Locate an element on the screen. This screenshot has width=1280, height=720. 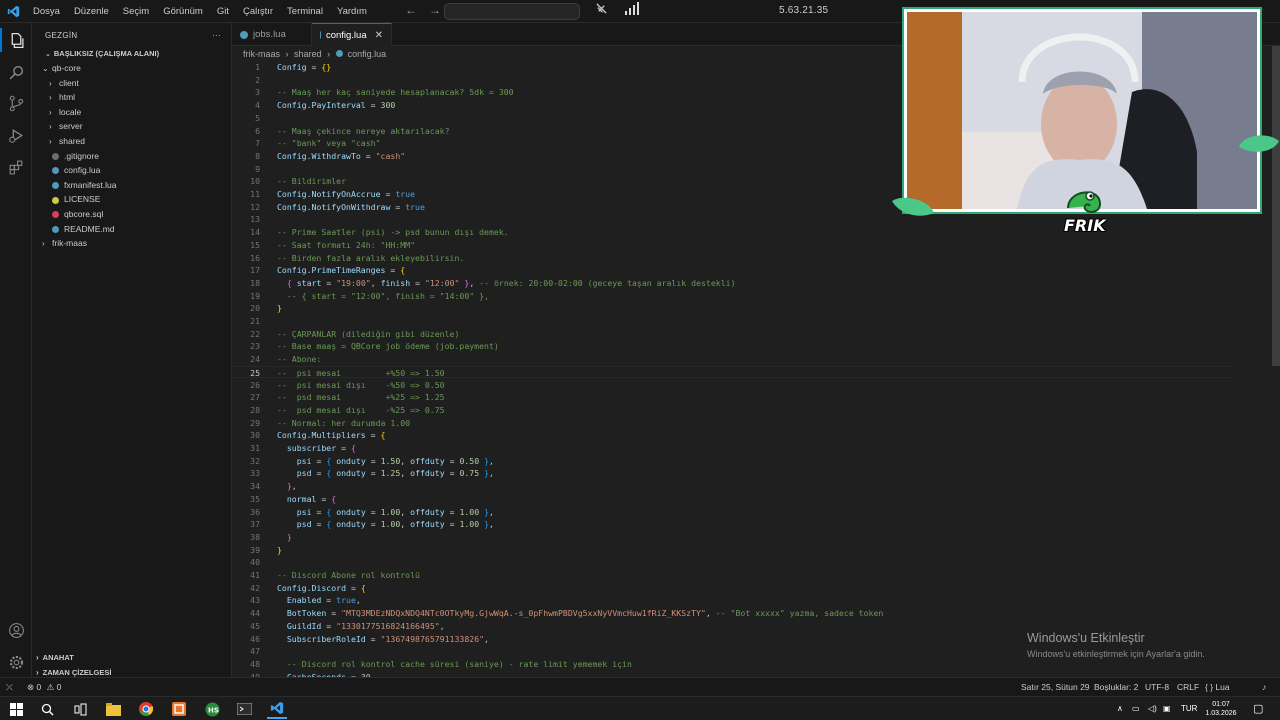
account-icon is located at coordinates (16, 630).